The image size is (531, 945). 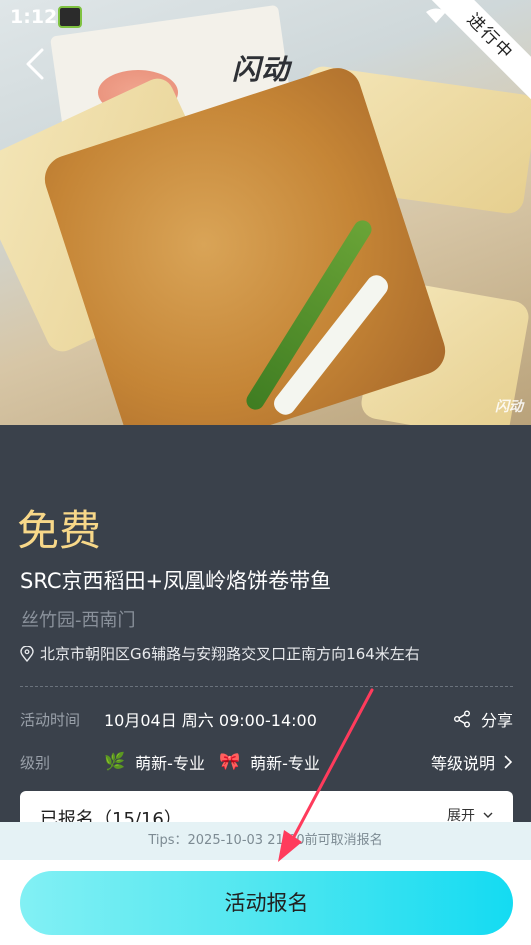 I want to click on leaf-icon: 🌿, so click(x=115, y=762).